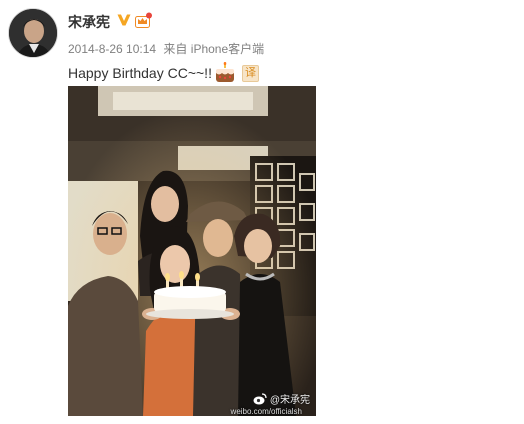  Describe the element at coordinates (227, 49) in the screenshot. I see `source-link: iPhone客户端` at that location.